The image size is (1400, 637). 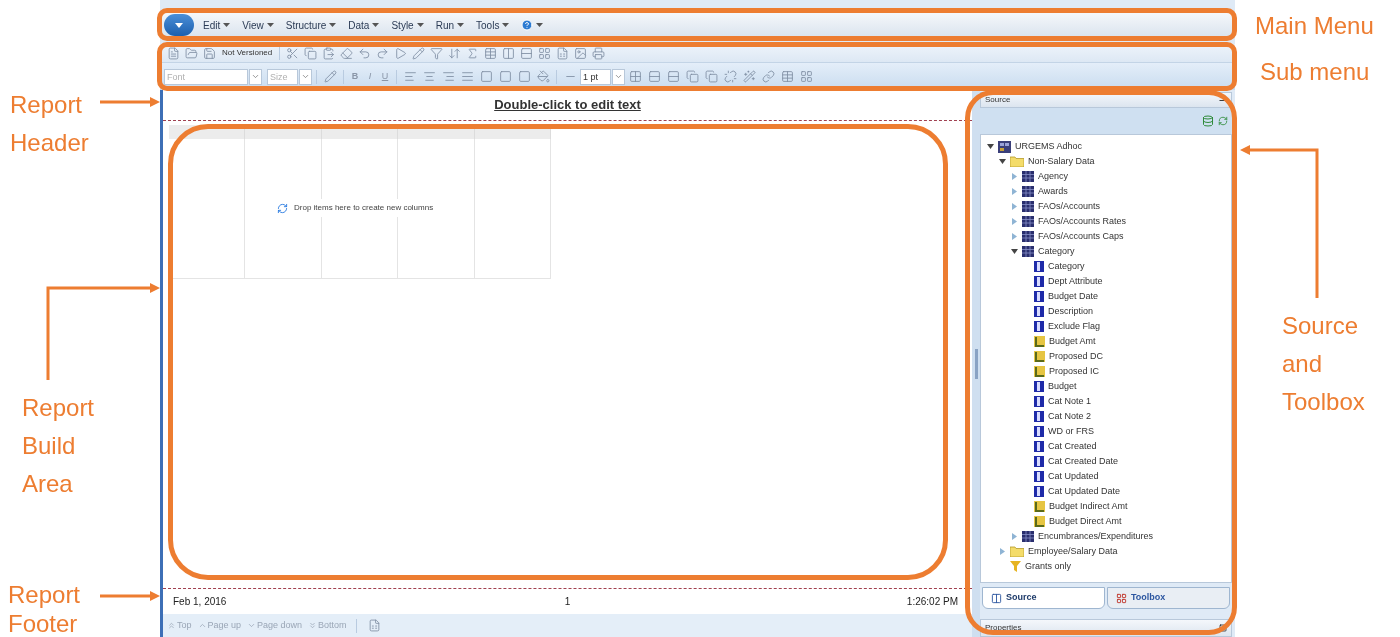 I want to click on tree-item: Cat Updated Date, so click(x=1084, y=491).